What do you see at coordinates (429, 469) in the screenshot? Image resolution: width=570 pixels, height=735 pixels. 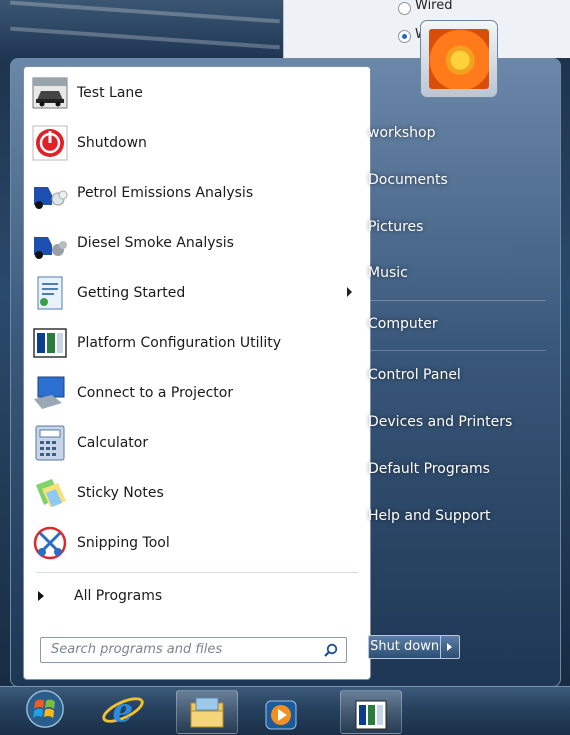 I see `right-link-default-programs: Default Programs` at bounding box center [429, 469].